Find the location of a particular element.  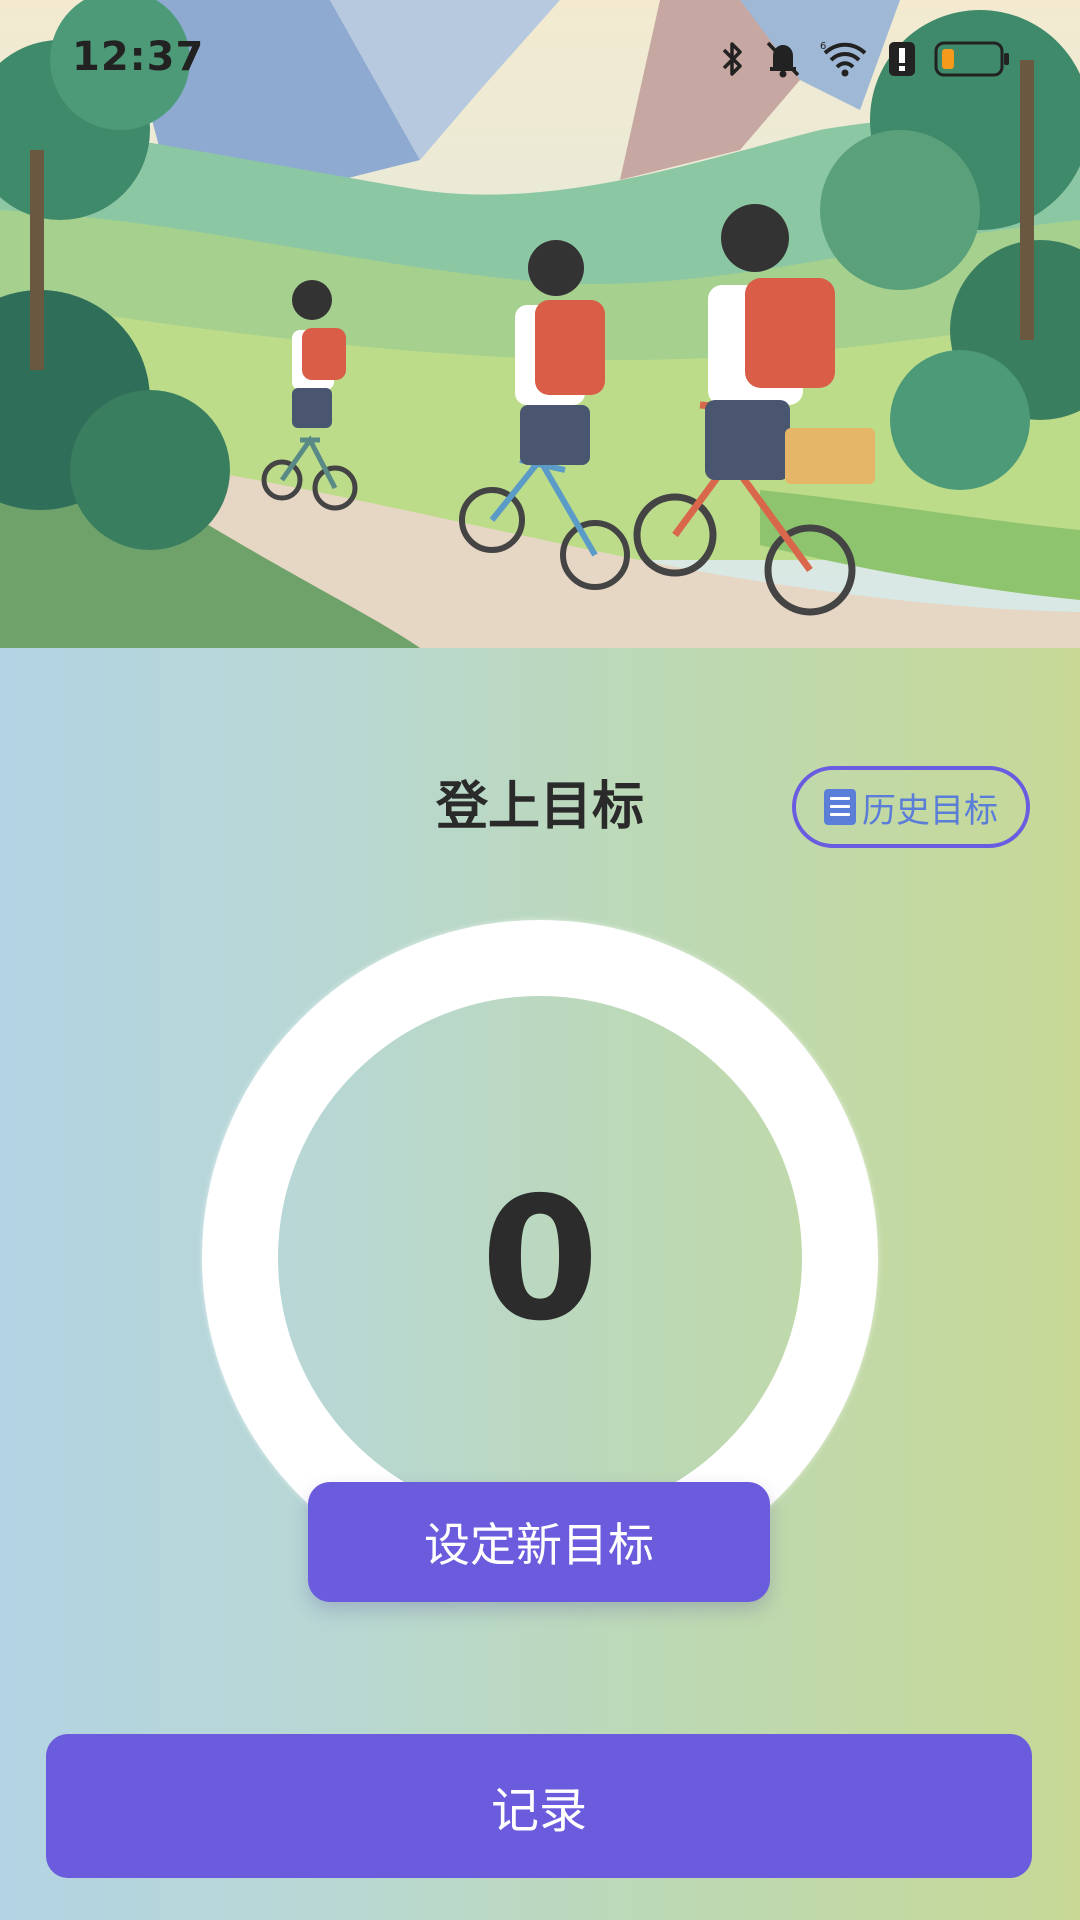

document-list-icon is located at coordinates (840, 807).